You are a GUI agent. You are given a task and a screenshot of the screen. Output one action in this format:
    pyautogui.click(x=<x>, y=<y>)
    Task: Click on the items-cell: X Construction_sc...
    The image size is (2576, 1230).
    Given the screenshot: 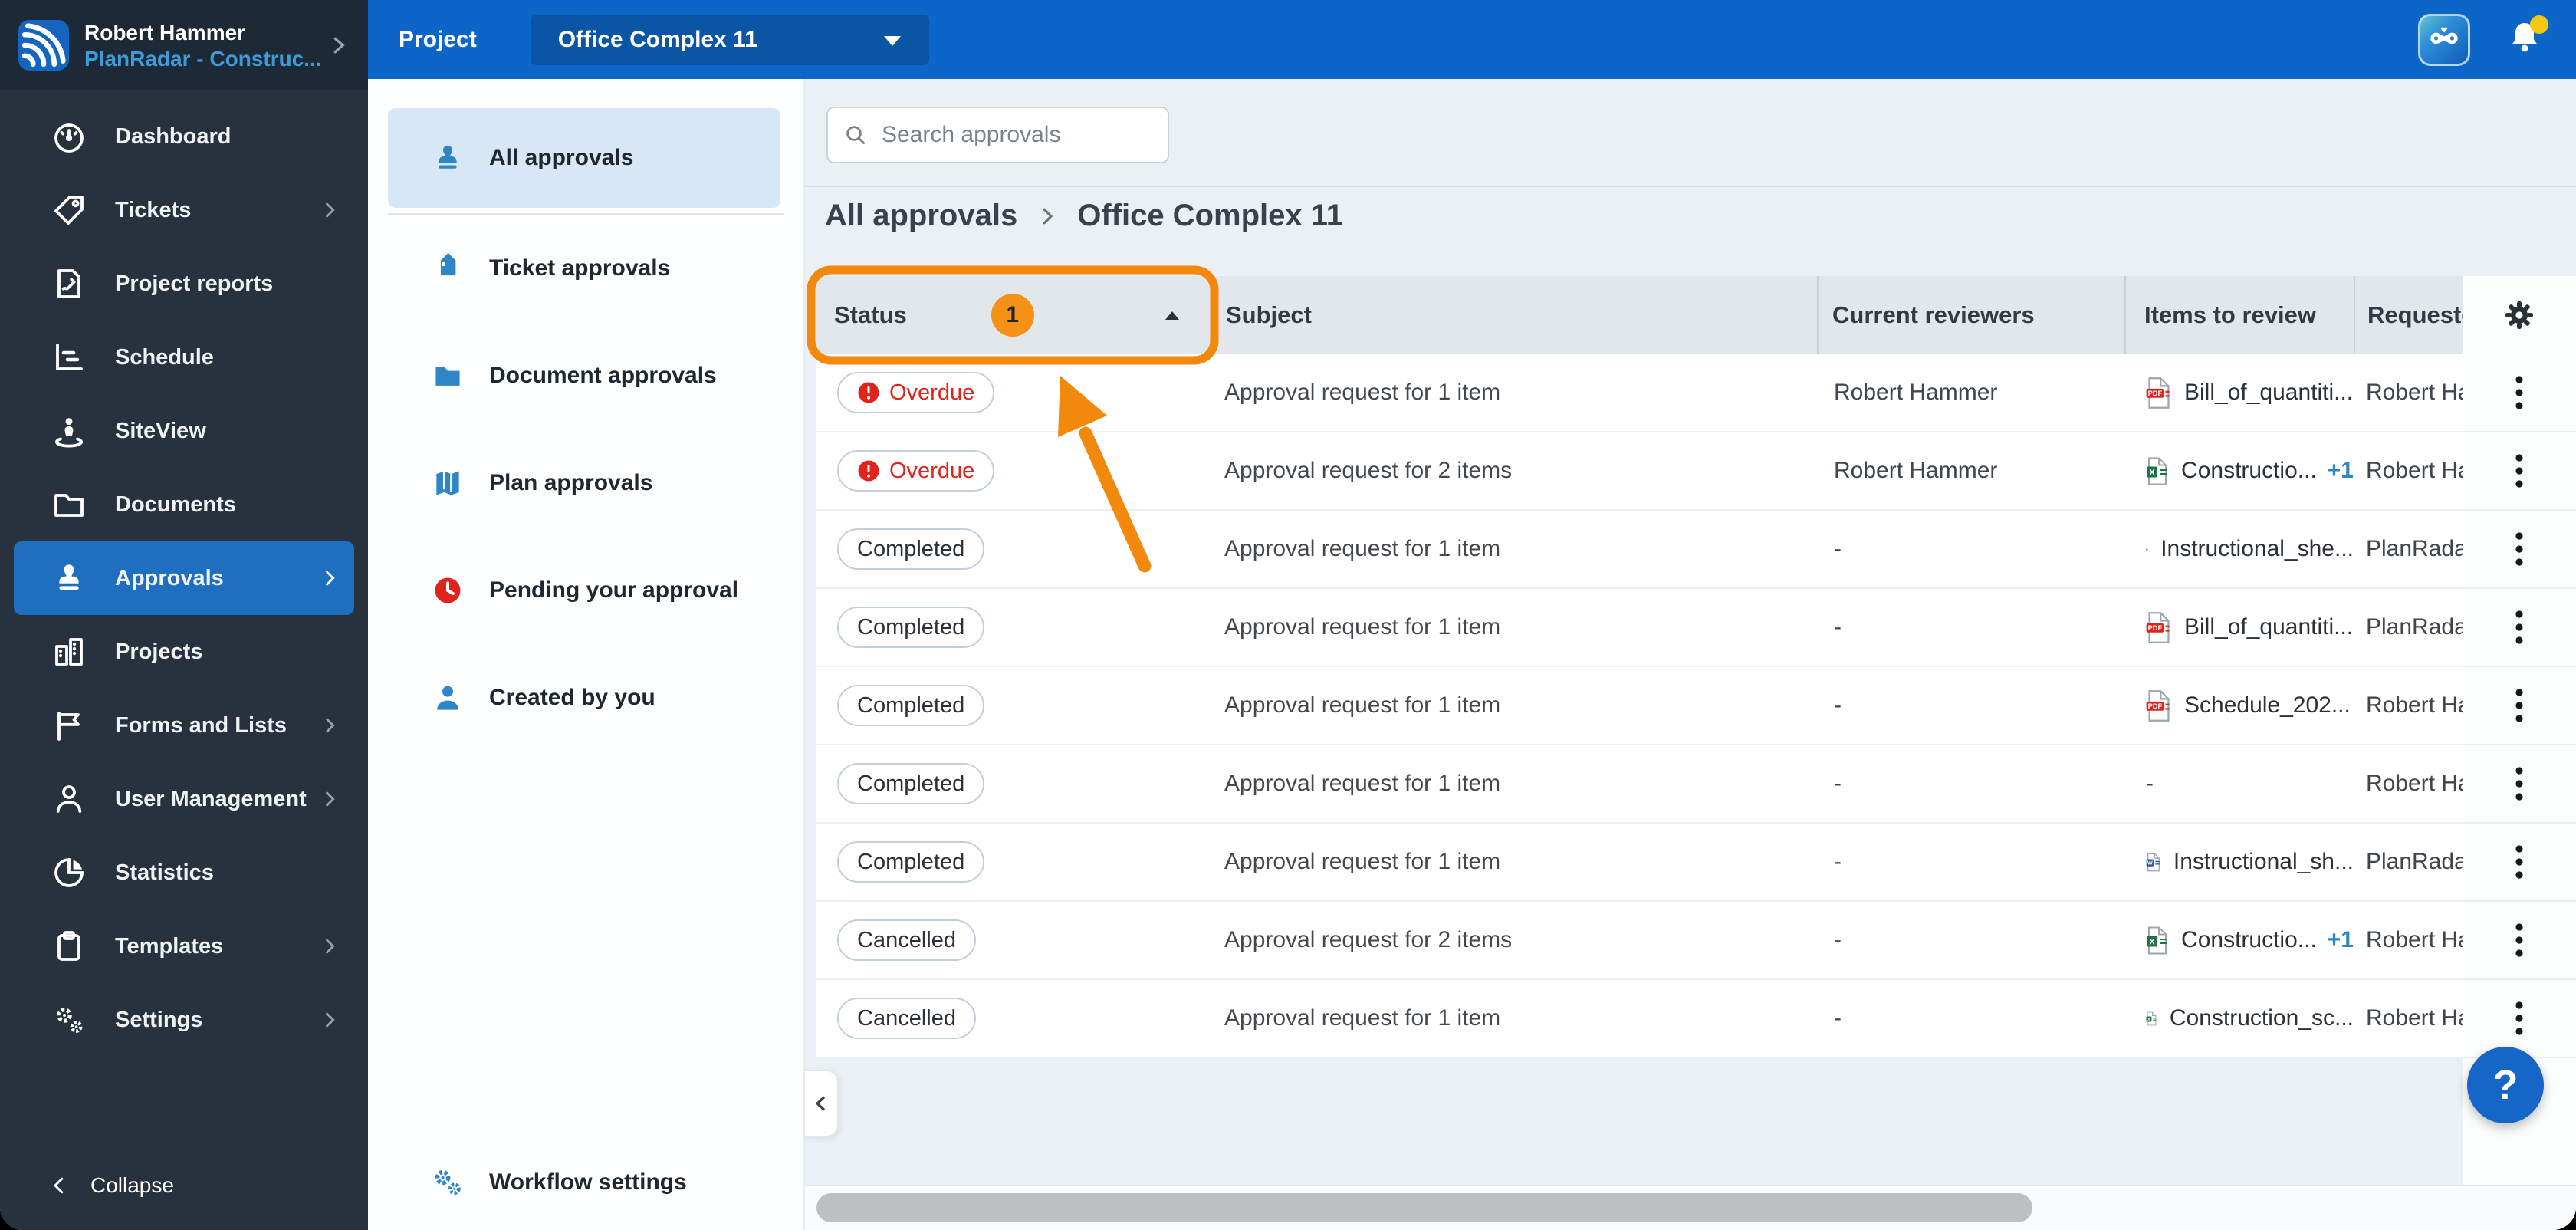 What is the action you would take?
    pyautogui.click(x=2239, y=1018)
    